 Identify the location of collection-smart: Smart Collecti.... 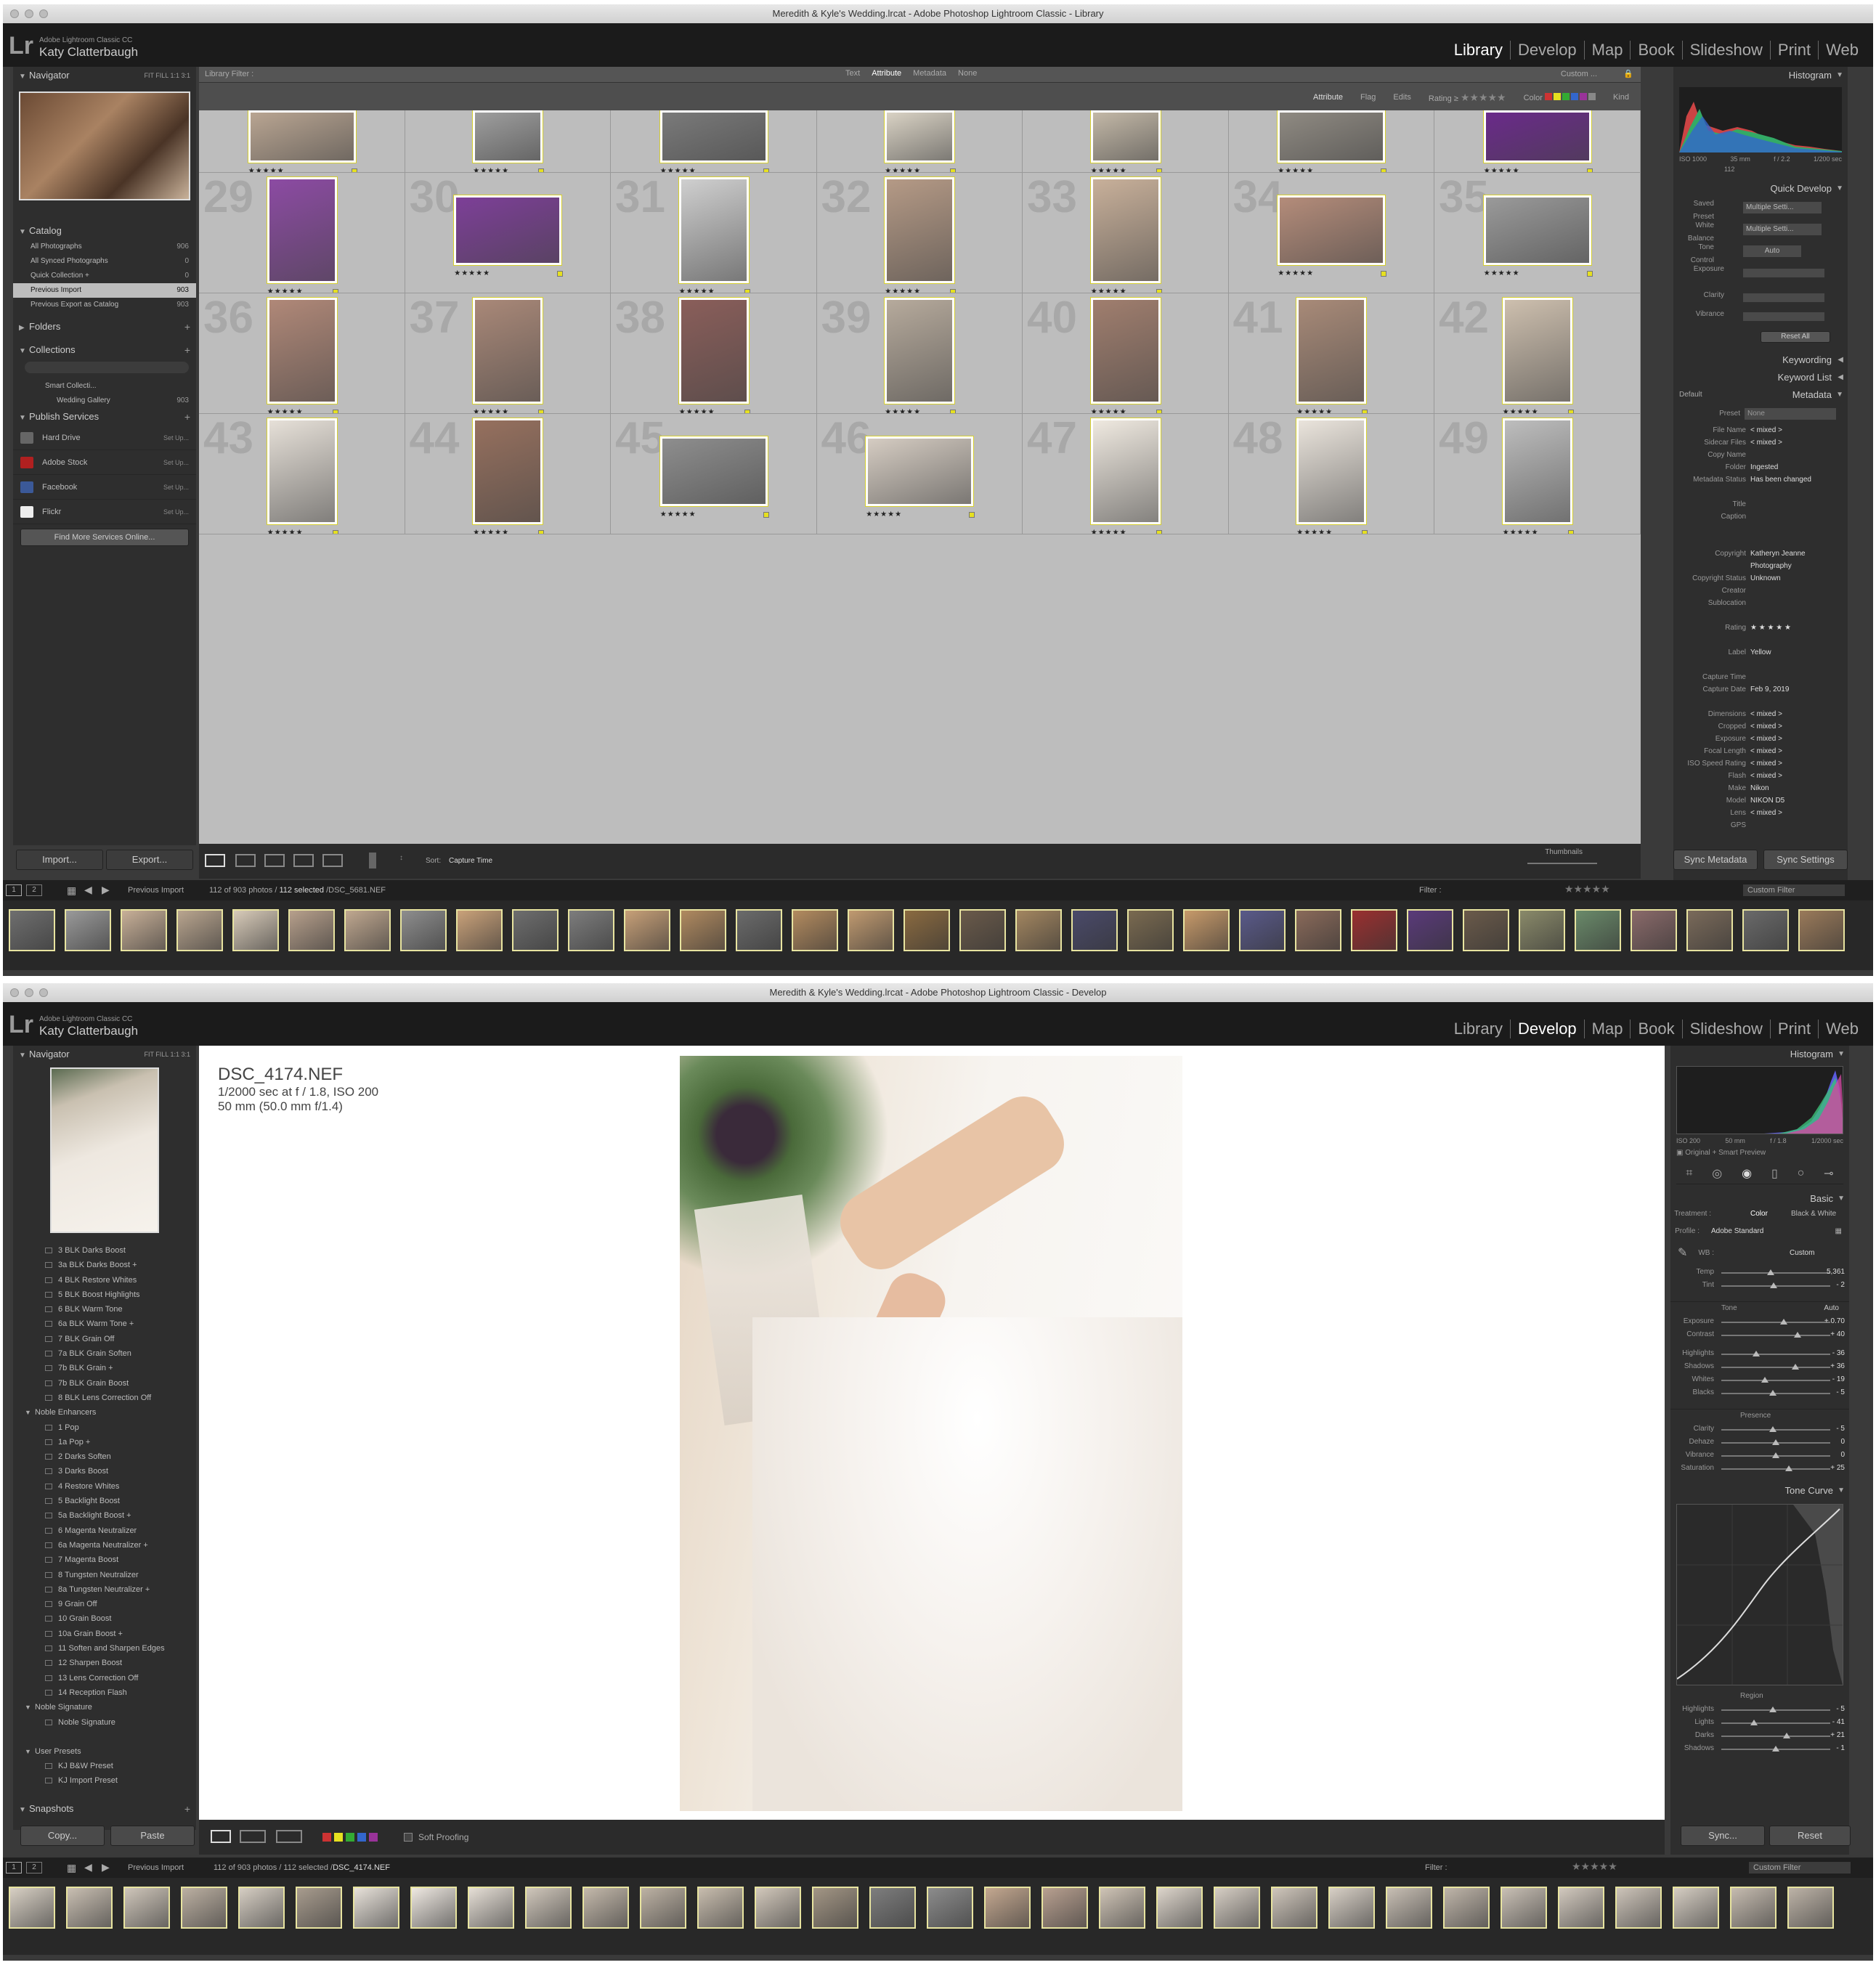
(104, 387).